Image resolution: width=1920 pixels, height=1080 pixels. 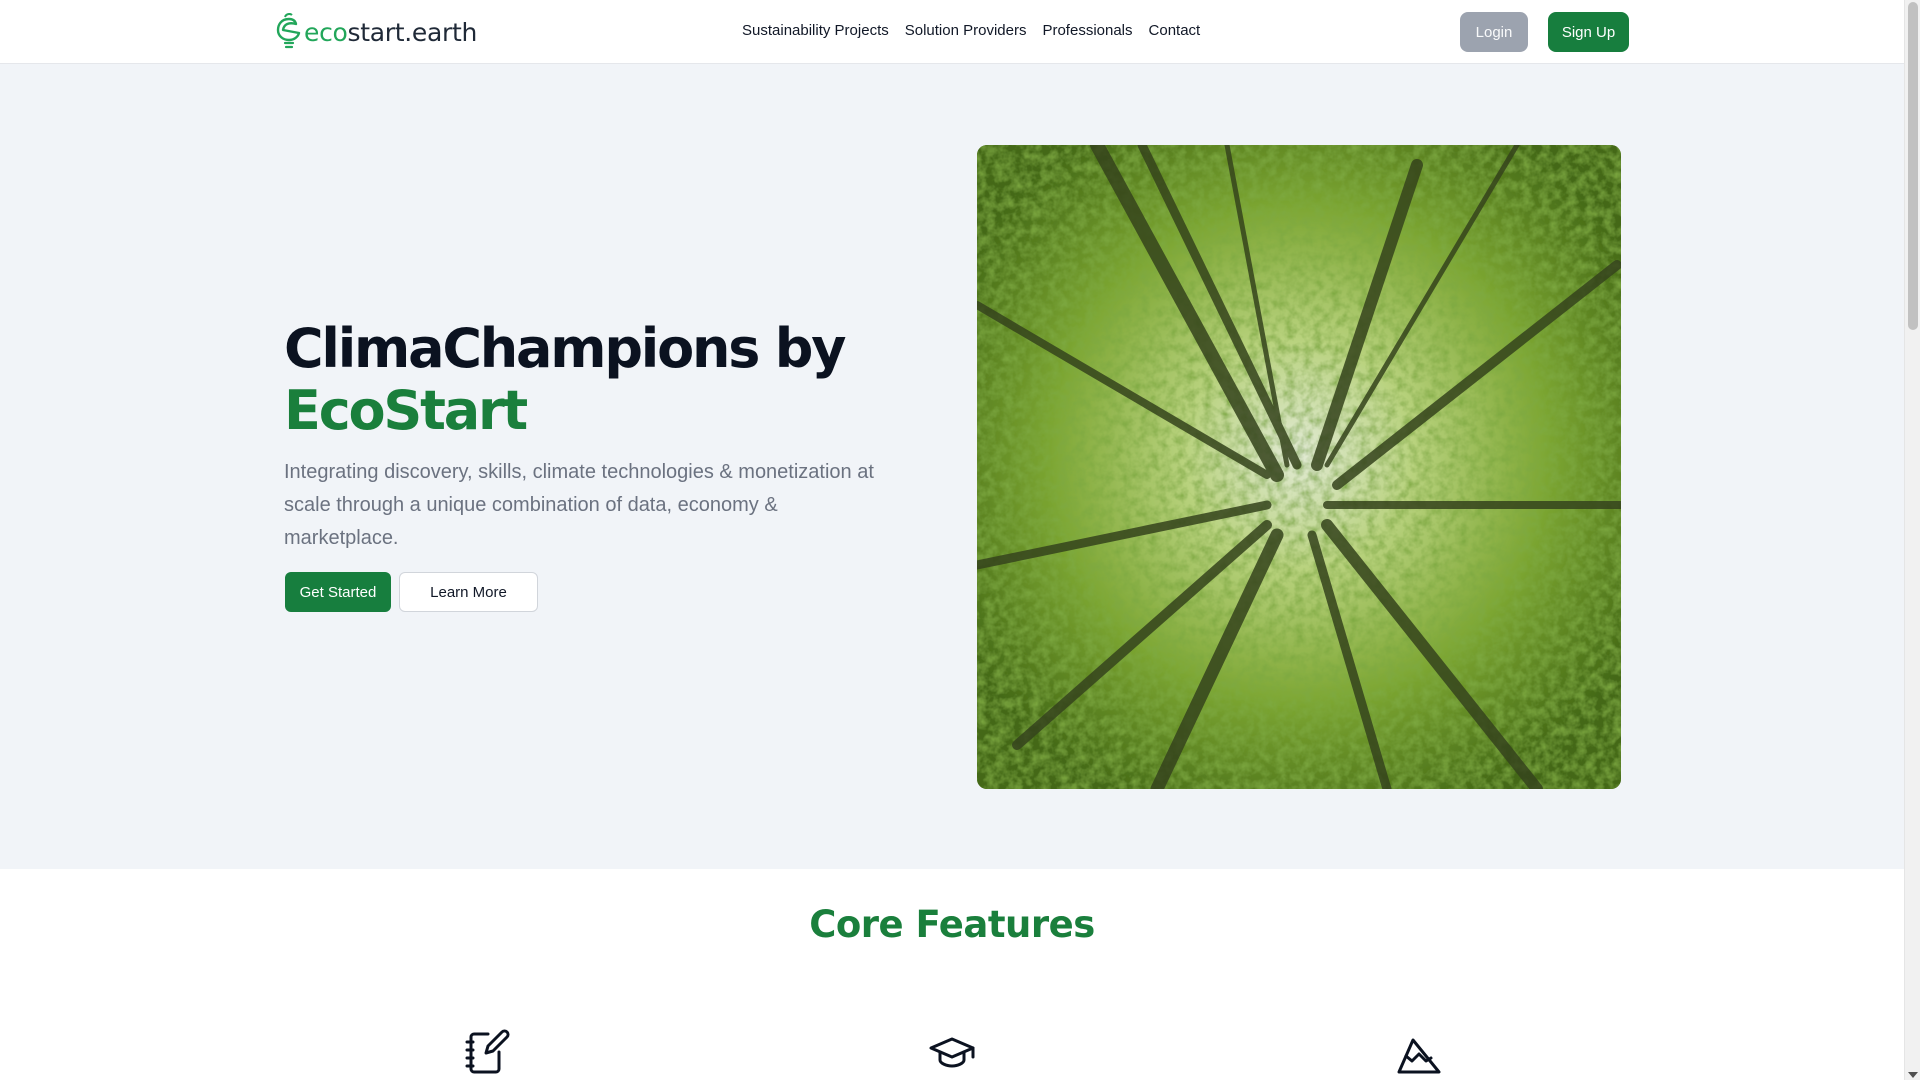 I want to click on hero-title-line1: ClimaChampions by, so click(x=565, y=348).